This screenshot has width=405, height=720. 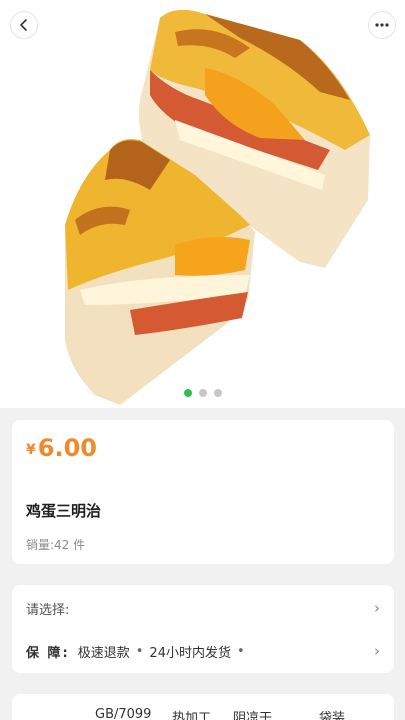 What do you see at coordinates (332, 715) in the screenshot?
I see `spec-packaging: 袋装` at bounding box center [332, 715].